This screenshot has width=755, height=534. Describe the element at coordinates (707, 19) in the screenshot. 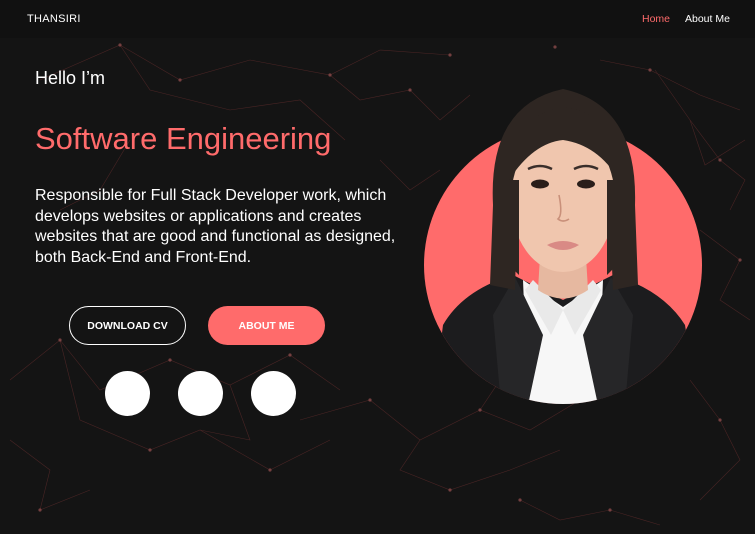

I see `nav-link-about-me: About Me` at that location.